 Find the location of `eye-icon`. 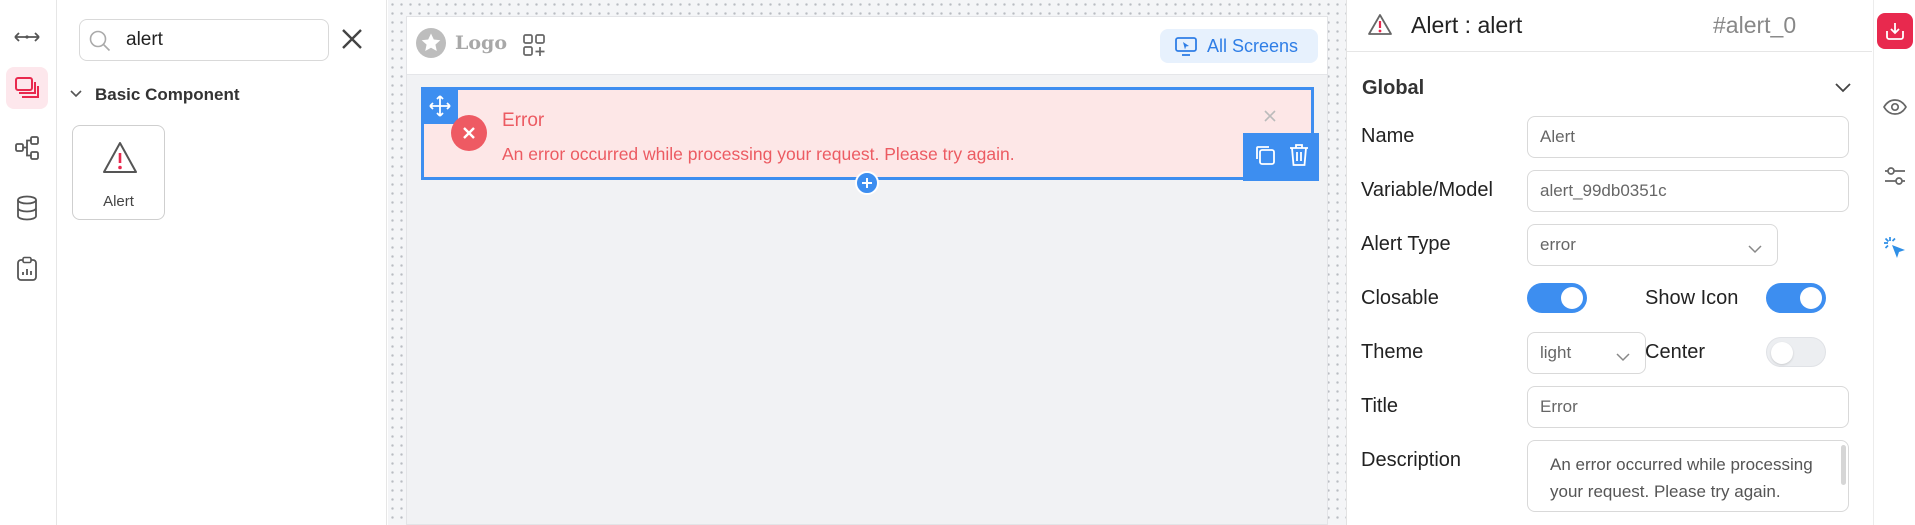

eye-icon is located at coordinates (1895, 107).